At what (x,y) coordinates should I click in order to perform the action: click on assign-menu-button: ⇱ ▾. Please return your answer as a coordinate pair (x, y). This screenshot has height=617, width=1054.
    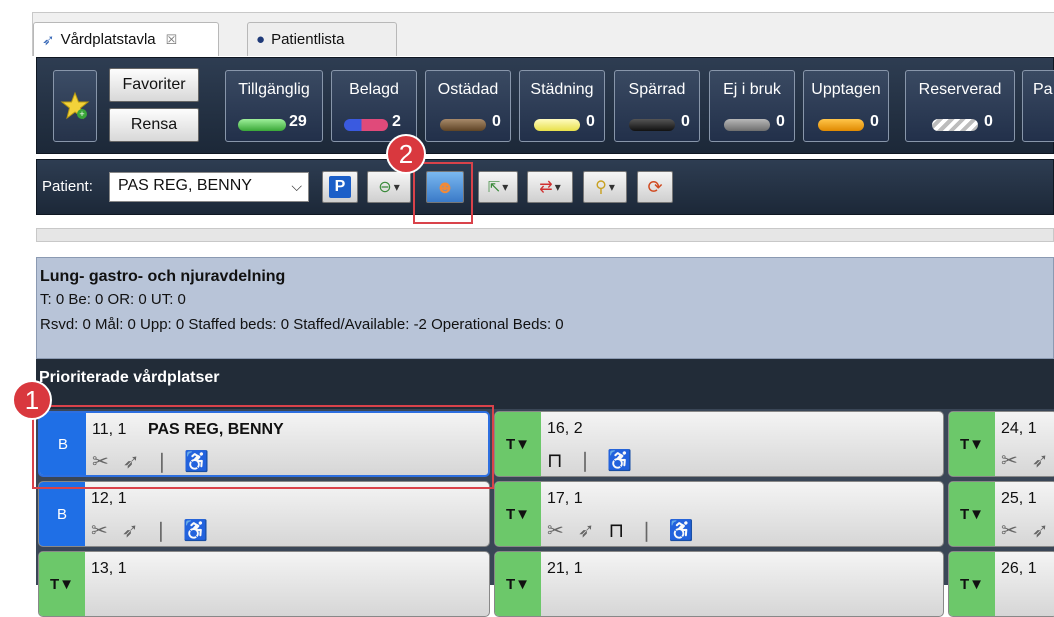
    Looking at the image, I should click on (498, 187).